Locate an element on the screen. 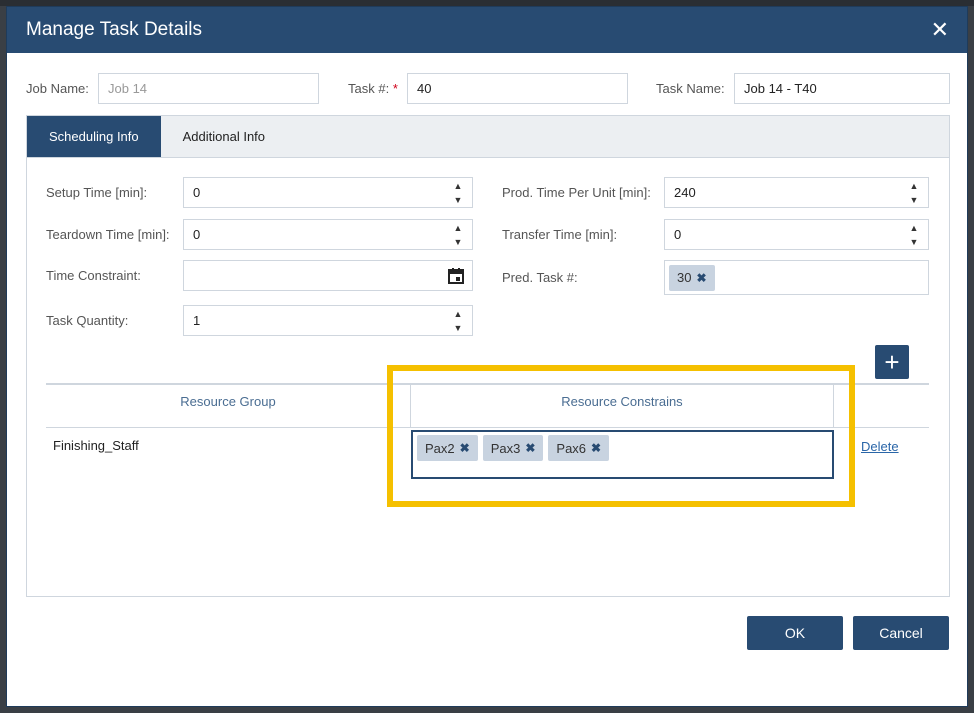 The image size is (974, 713). task-num-label-text: Task #: is located at coordinates (369, 88).